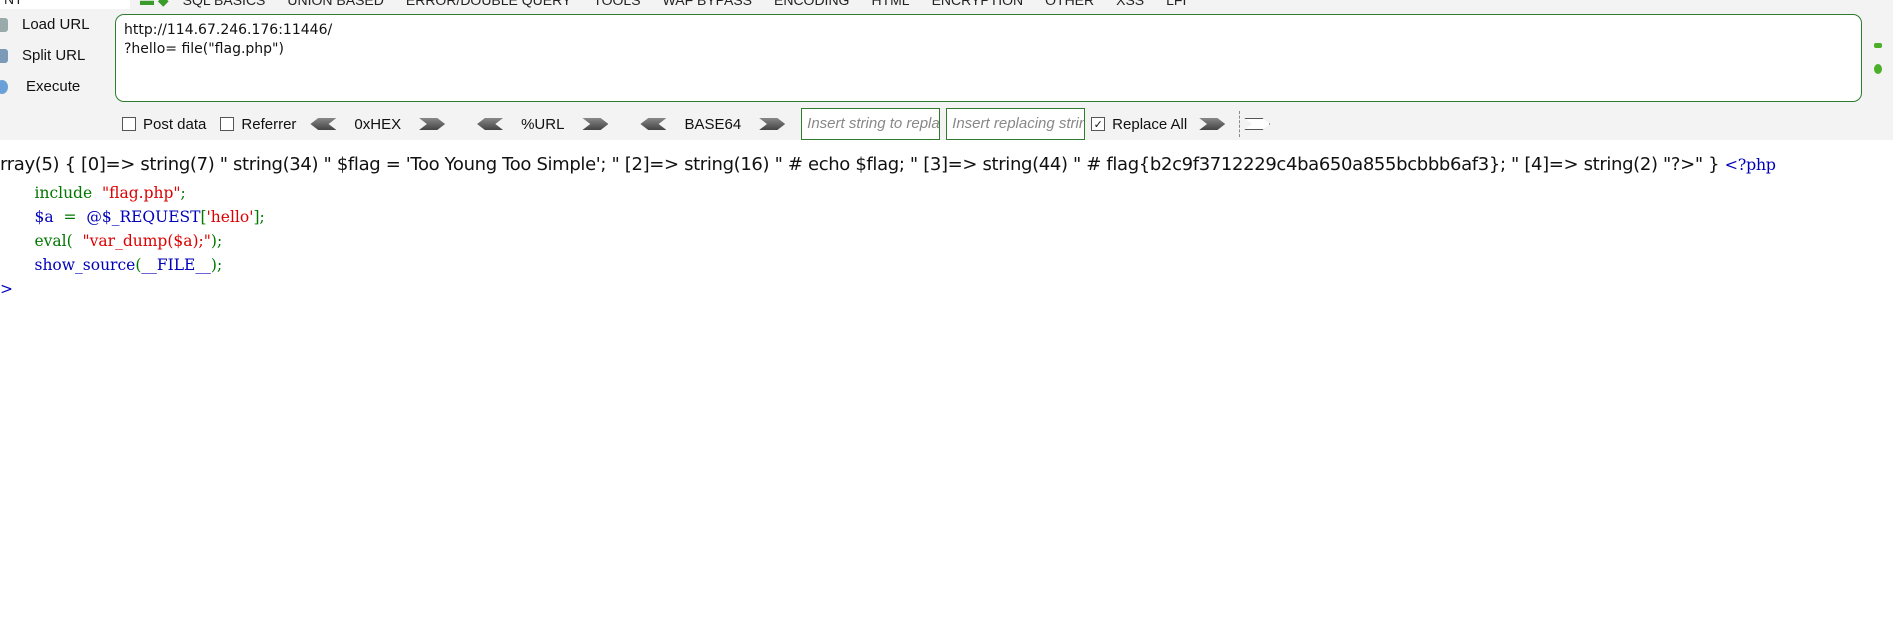 This screenshot has width=1893, height=627. What do you see at coordinates (811, 4) in the screenshot?
I see `menu-encoding: ENCODING` at bounding box center [811, 4].